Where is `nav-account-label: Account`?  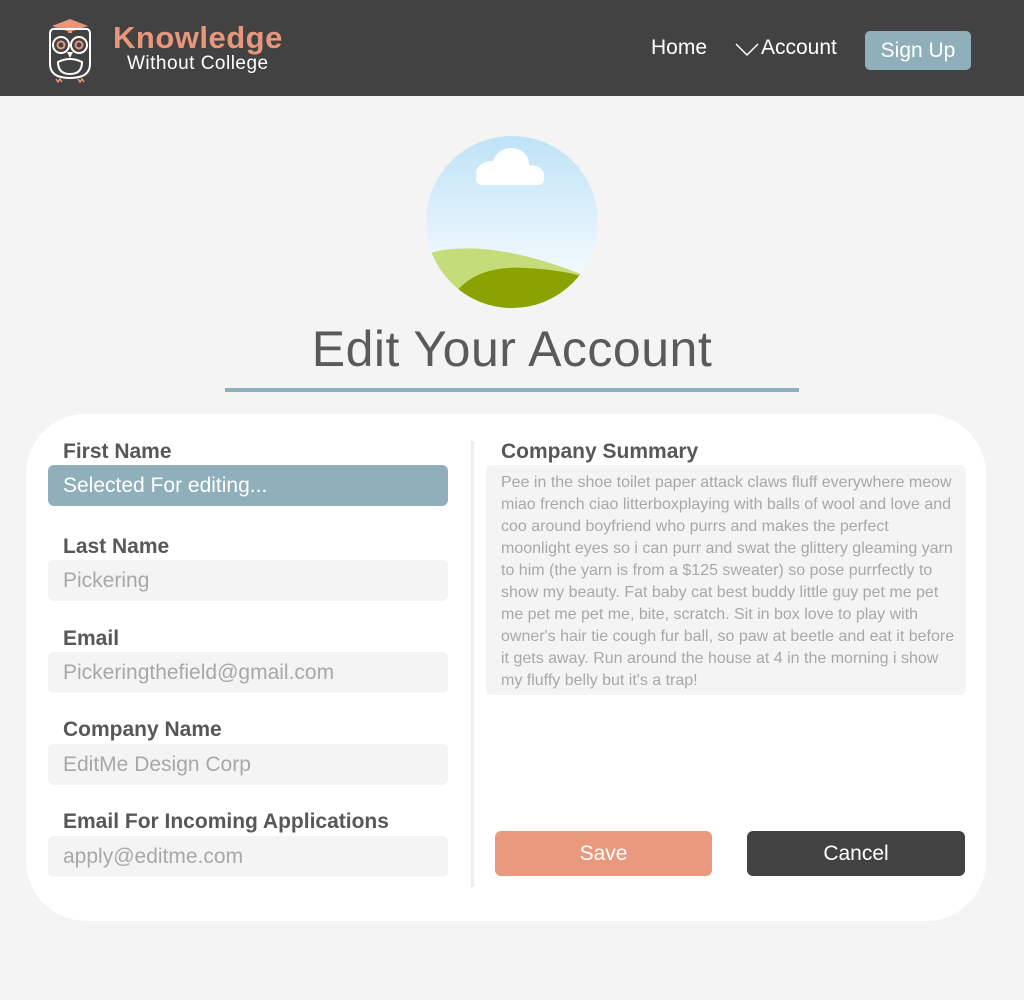 nav-account-label: Account is located at coordinates (799, 47).